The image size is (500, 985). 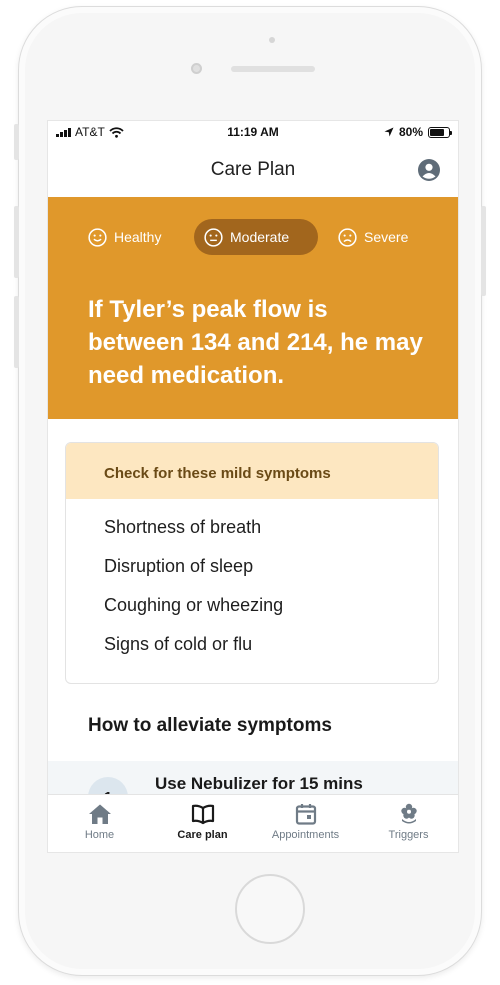 What do you see at coordinates (183, 527) in the screenshot?
I see `symptom-item: Shortness of breath` at bounding box center [183, 527].